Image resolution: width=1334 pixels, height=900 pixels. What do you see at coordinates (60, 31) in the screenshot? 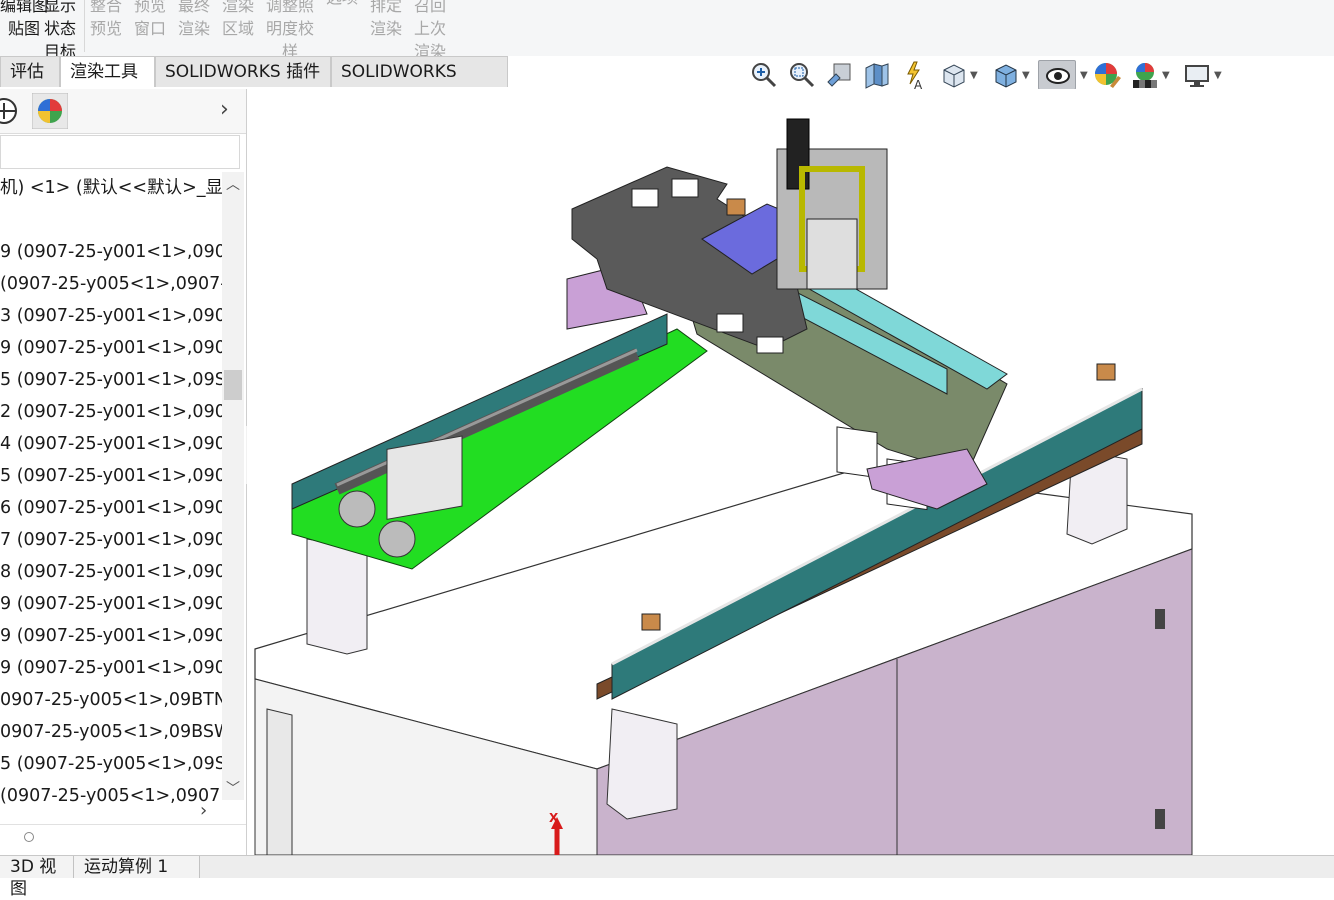
I see `display-state-target-button: 显示 状态 目标` at bounding box center [60, 31].